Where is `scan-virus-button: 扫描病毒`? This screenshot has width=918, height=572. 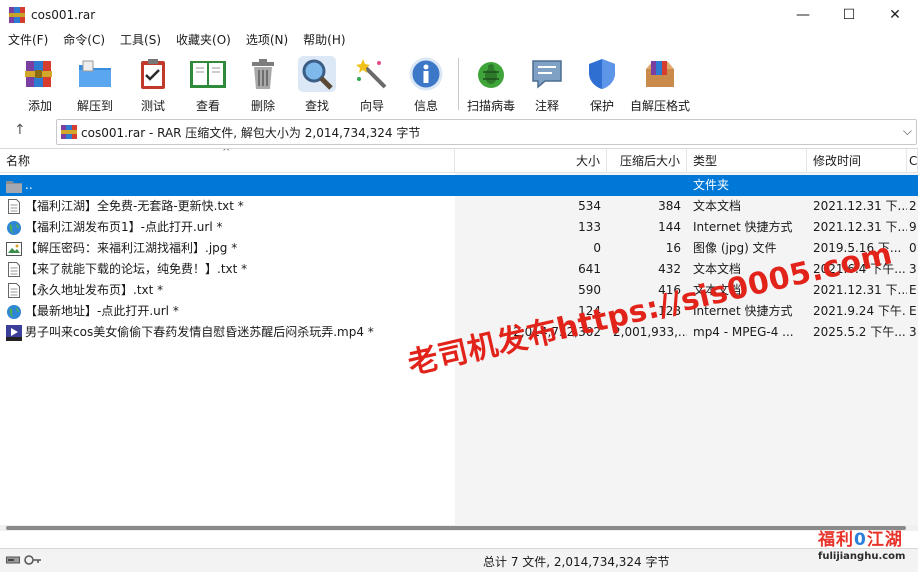 scan-virus-button: 扫描病毒 is located at coordinates (491, 85).